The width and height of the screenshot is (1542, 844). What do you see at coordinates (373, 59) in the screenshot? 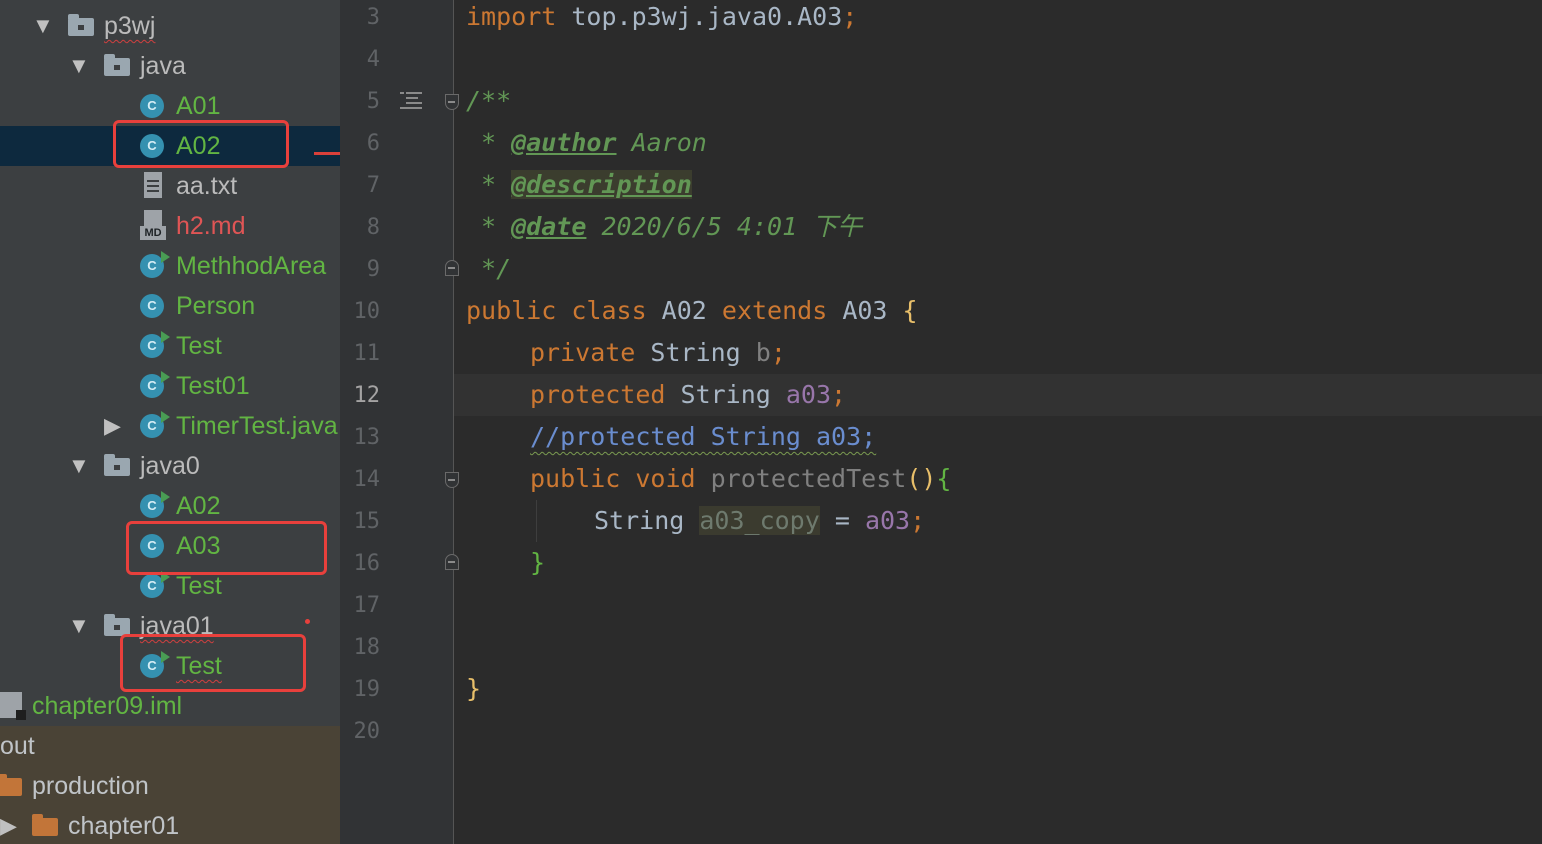
I see `line-number: 4` at bounding box center [373, 59].